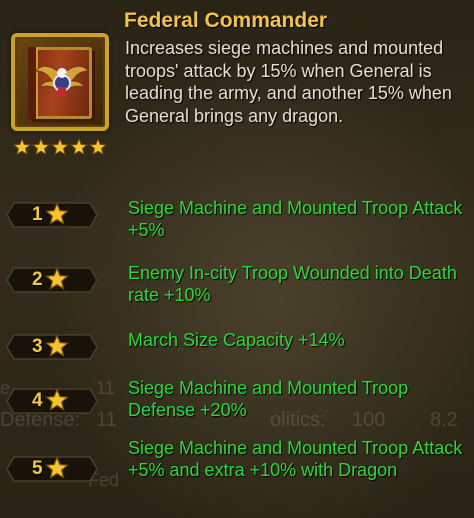 Image resolution: width=474 pixels, height=518 pixels. Describe the element at coordinates (37, 400) in the screenshot. I see `level-number: 4` at that location.